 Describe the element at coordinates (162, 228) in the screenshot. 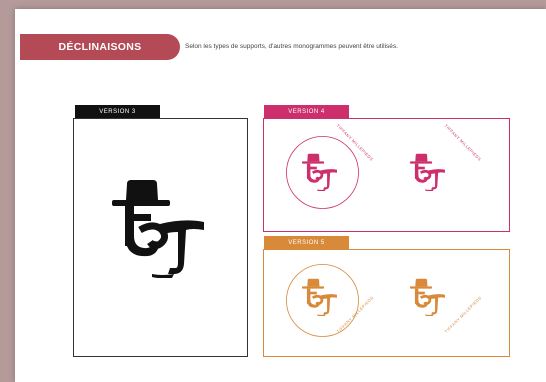

I see `monogram-black-icon` at that location.